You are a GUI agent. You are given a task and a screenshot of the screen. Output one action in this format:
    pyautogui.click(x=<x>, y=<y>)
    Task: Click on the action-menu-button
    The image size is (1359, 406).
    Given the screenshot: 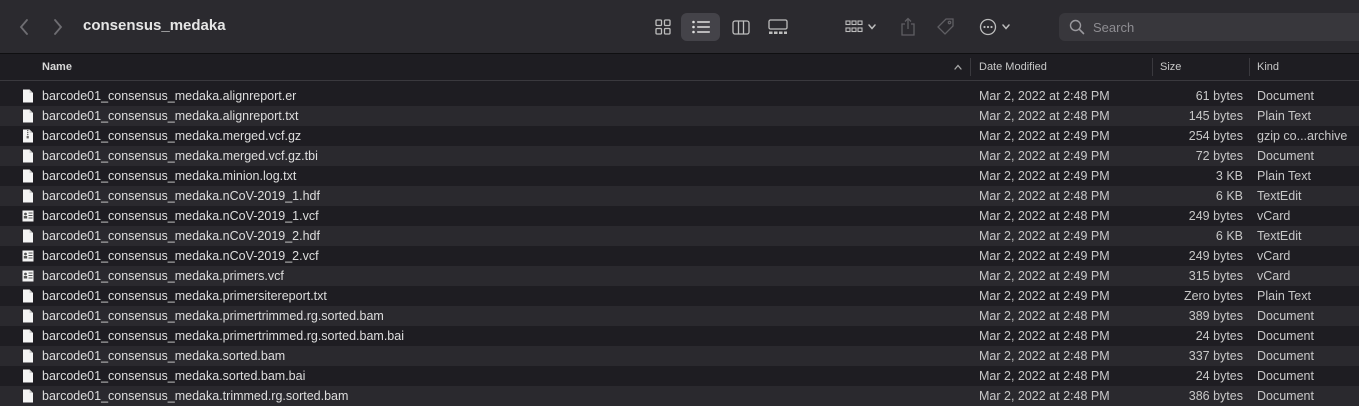 What is the action you would take?
    pyautogui.click(x=995, y=27)
    